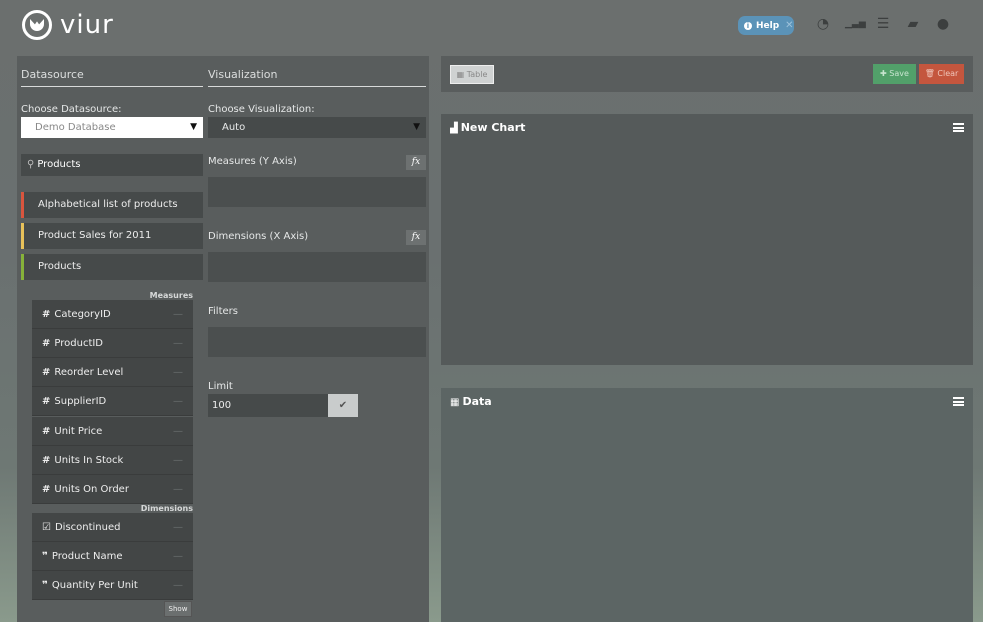  What do you see at coordinates (258, 236) in the screenshot?
I see `dimensions-x-label: Dimensions (X Axis)` at bounding box center [258, 236].